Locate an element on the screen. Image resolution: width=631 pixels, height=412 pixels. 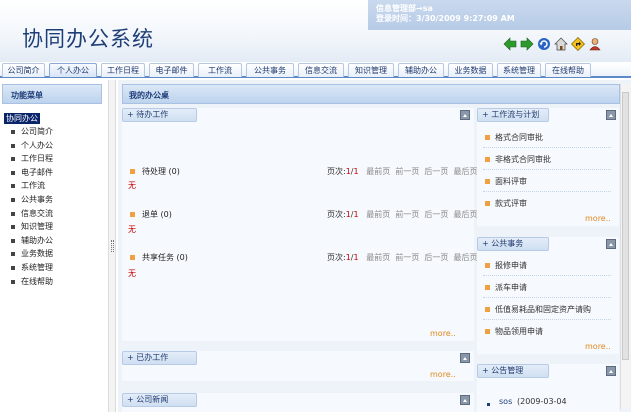
public-item: 物品领用申请 is located at coordinates (519, 331).